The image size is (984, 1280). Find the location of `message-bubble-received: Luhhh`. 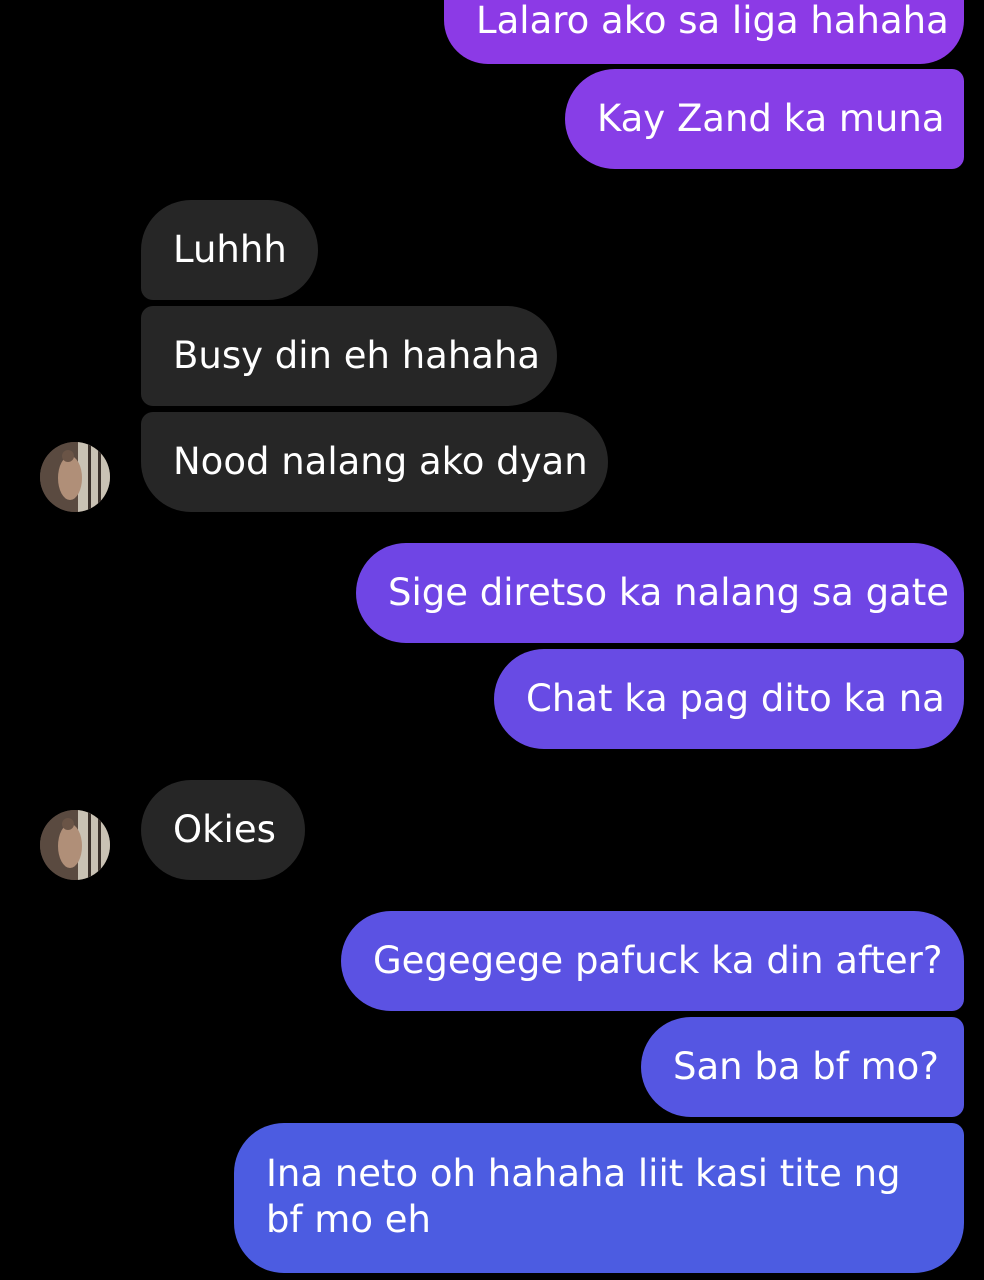

message-bubble-received: Luhhh is located at coordinates (229, 250).